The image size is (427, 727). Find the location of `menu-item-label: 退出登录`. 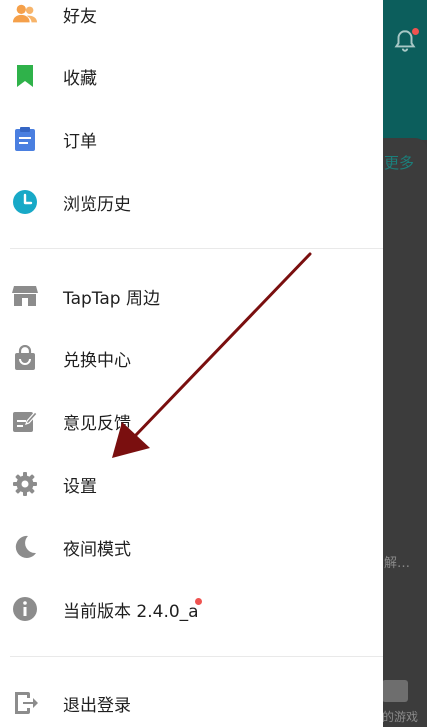

menu-item-label: 退出登录 is located at coordinates (97, 705).